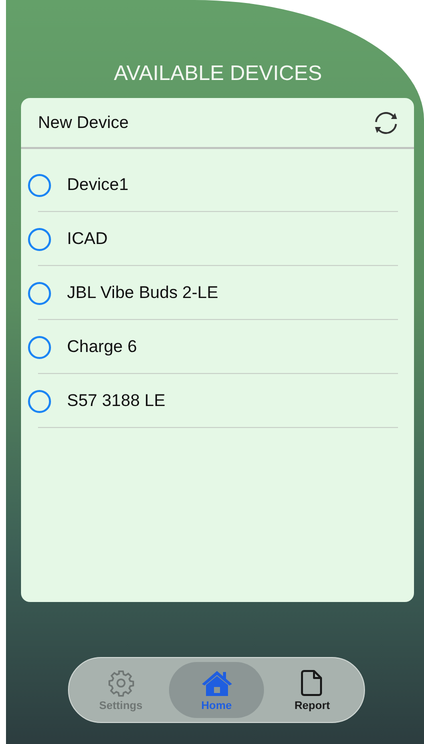  Describe the element at coordinates (312, 682) in the screenshot. I see `document-icon` at that location.